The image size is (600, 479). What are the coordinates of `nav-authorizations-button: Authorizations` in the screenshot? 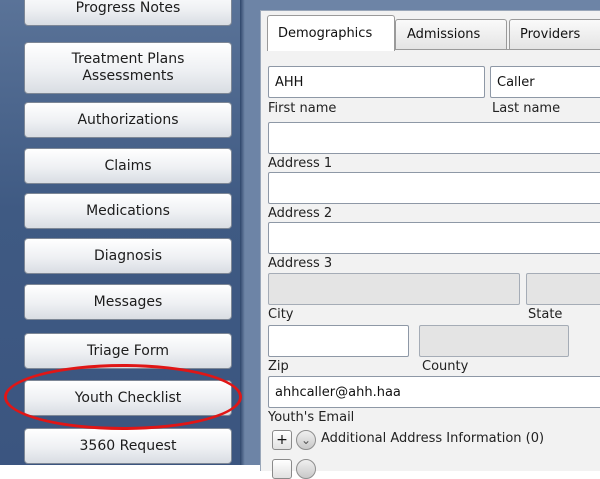 It's located at (128, 120).